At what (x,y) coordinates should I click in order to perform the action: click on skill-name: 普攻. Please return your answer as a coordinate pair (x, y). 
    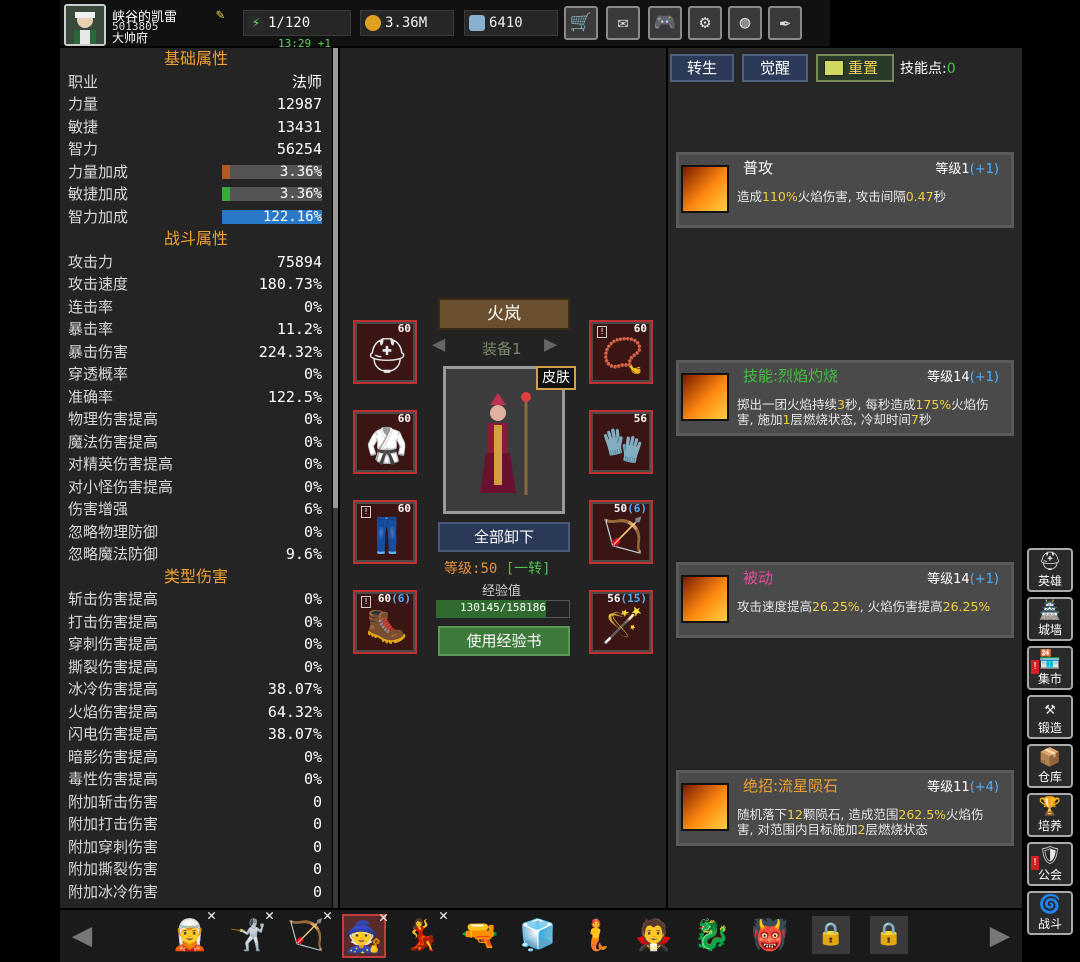
    Looking at the image, I should click on (758, 168).